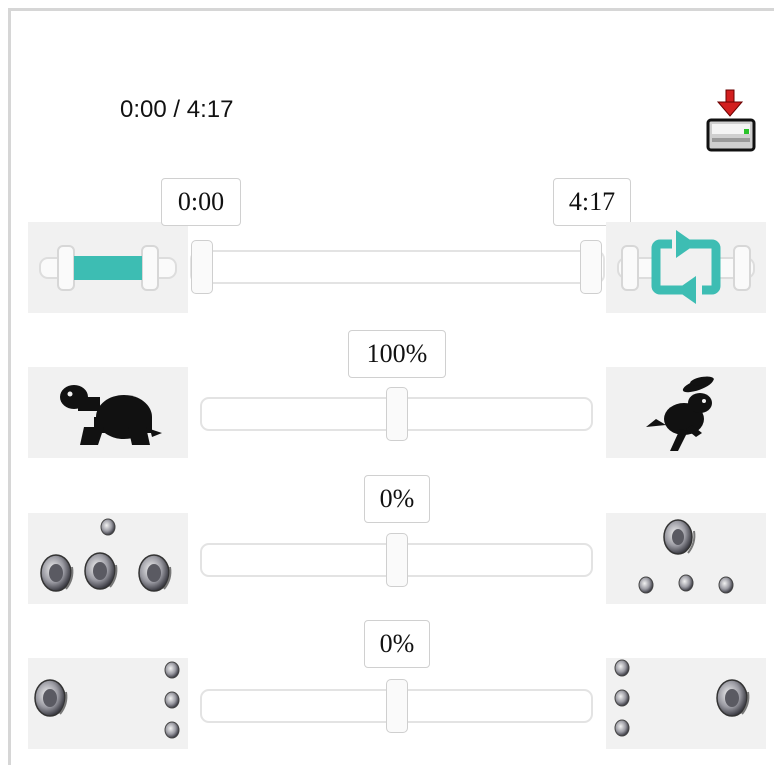 The width and height of the screenshot is (774, 765). What do you see at coordinates (397, 267) in the screenshot?
I see `trim-slider-track` at bounding box center [397, 267].